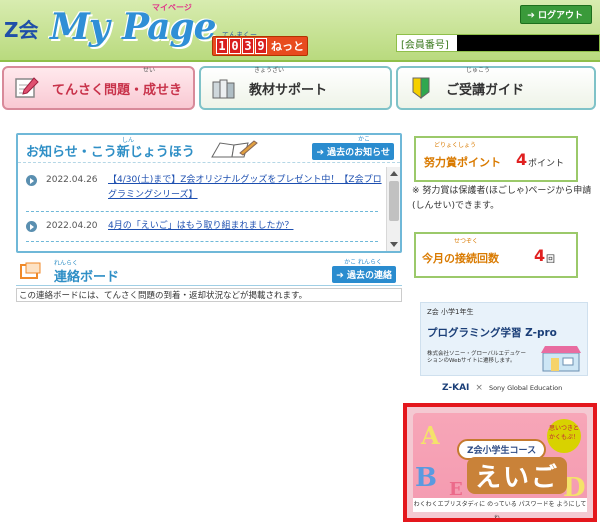 The height and width of the screenshot is (525, 600). What do you see at coordinates (287, 46) in the screenshot?
I see `counter-word: ねっと` at bounding box center [287, 46].